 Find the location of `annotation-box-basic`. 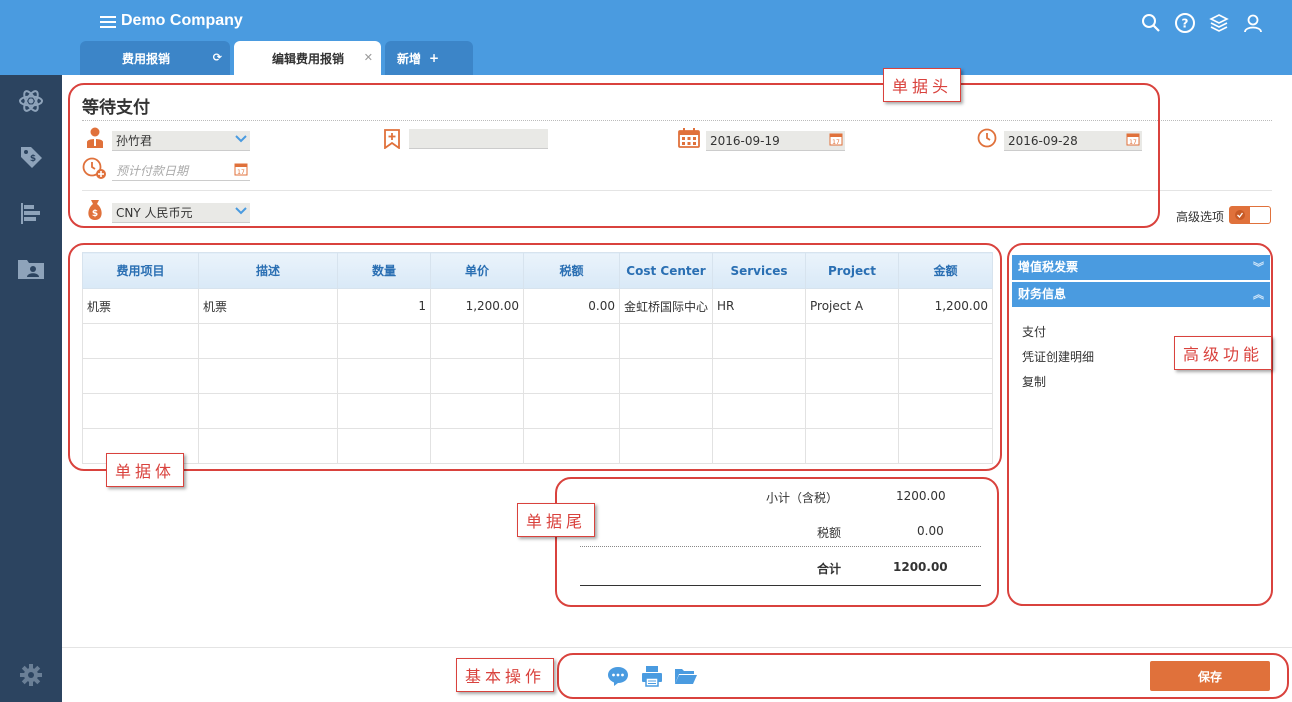

annotation-box-basic is located at coordinates (923, 676).